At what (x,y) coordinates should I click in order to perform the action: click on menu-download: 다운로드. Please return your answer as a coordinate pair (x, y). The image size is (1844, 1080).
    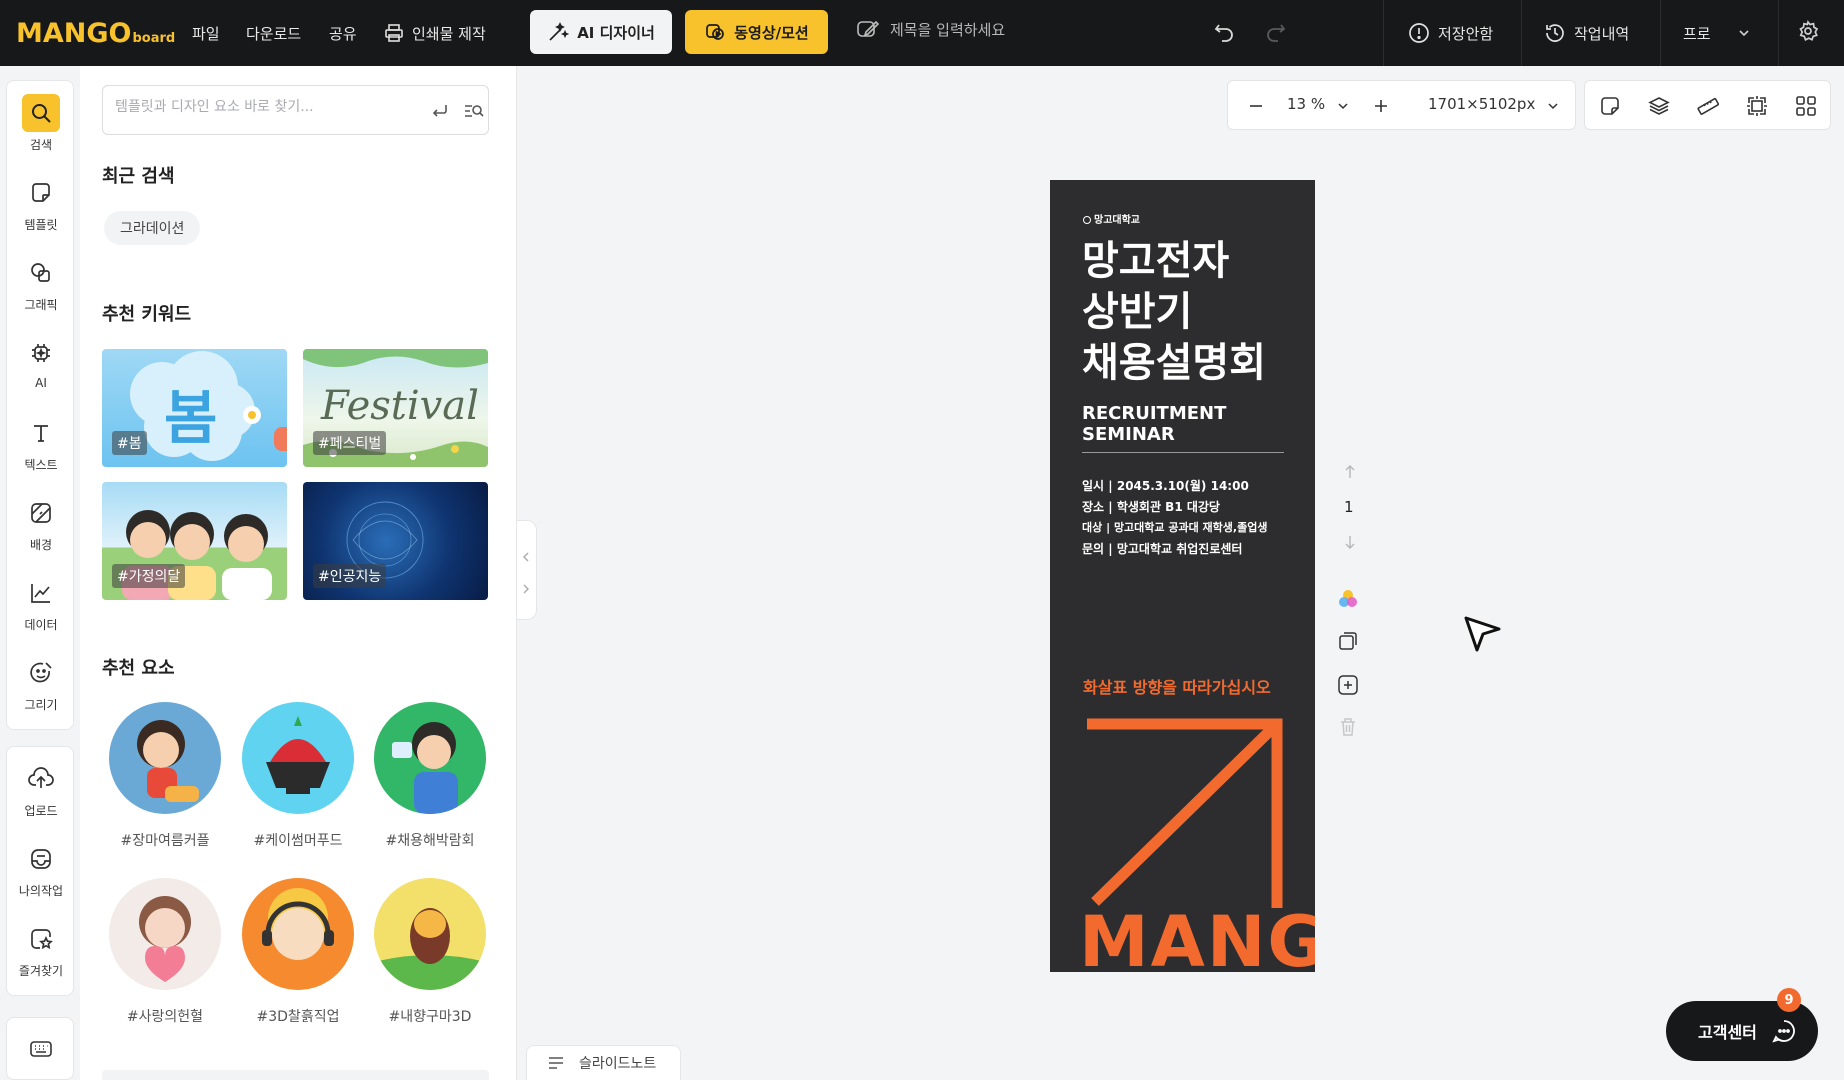
    Looking at the image, I should click on (273, 33).